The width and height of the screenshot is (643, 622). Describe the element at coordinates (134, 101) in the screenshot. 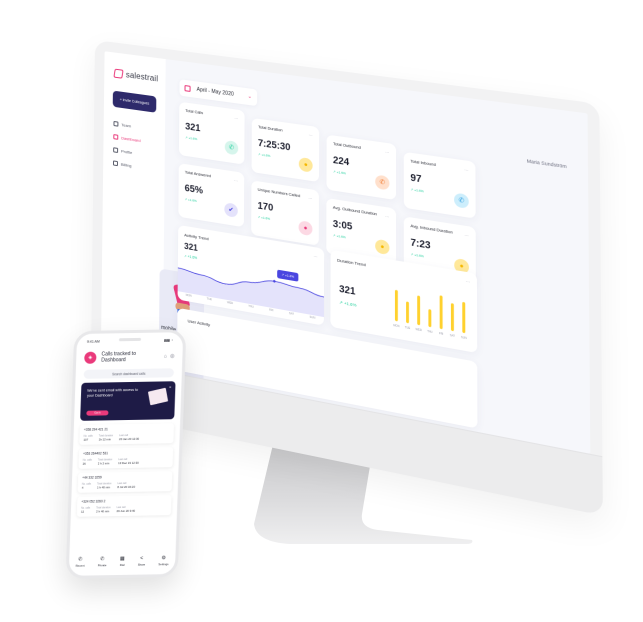

I see `invite-colleagues-button: + Invite Colleagues` at that location.